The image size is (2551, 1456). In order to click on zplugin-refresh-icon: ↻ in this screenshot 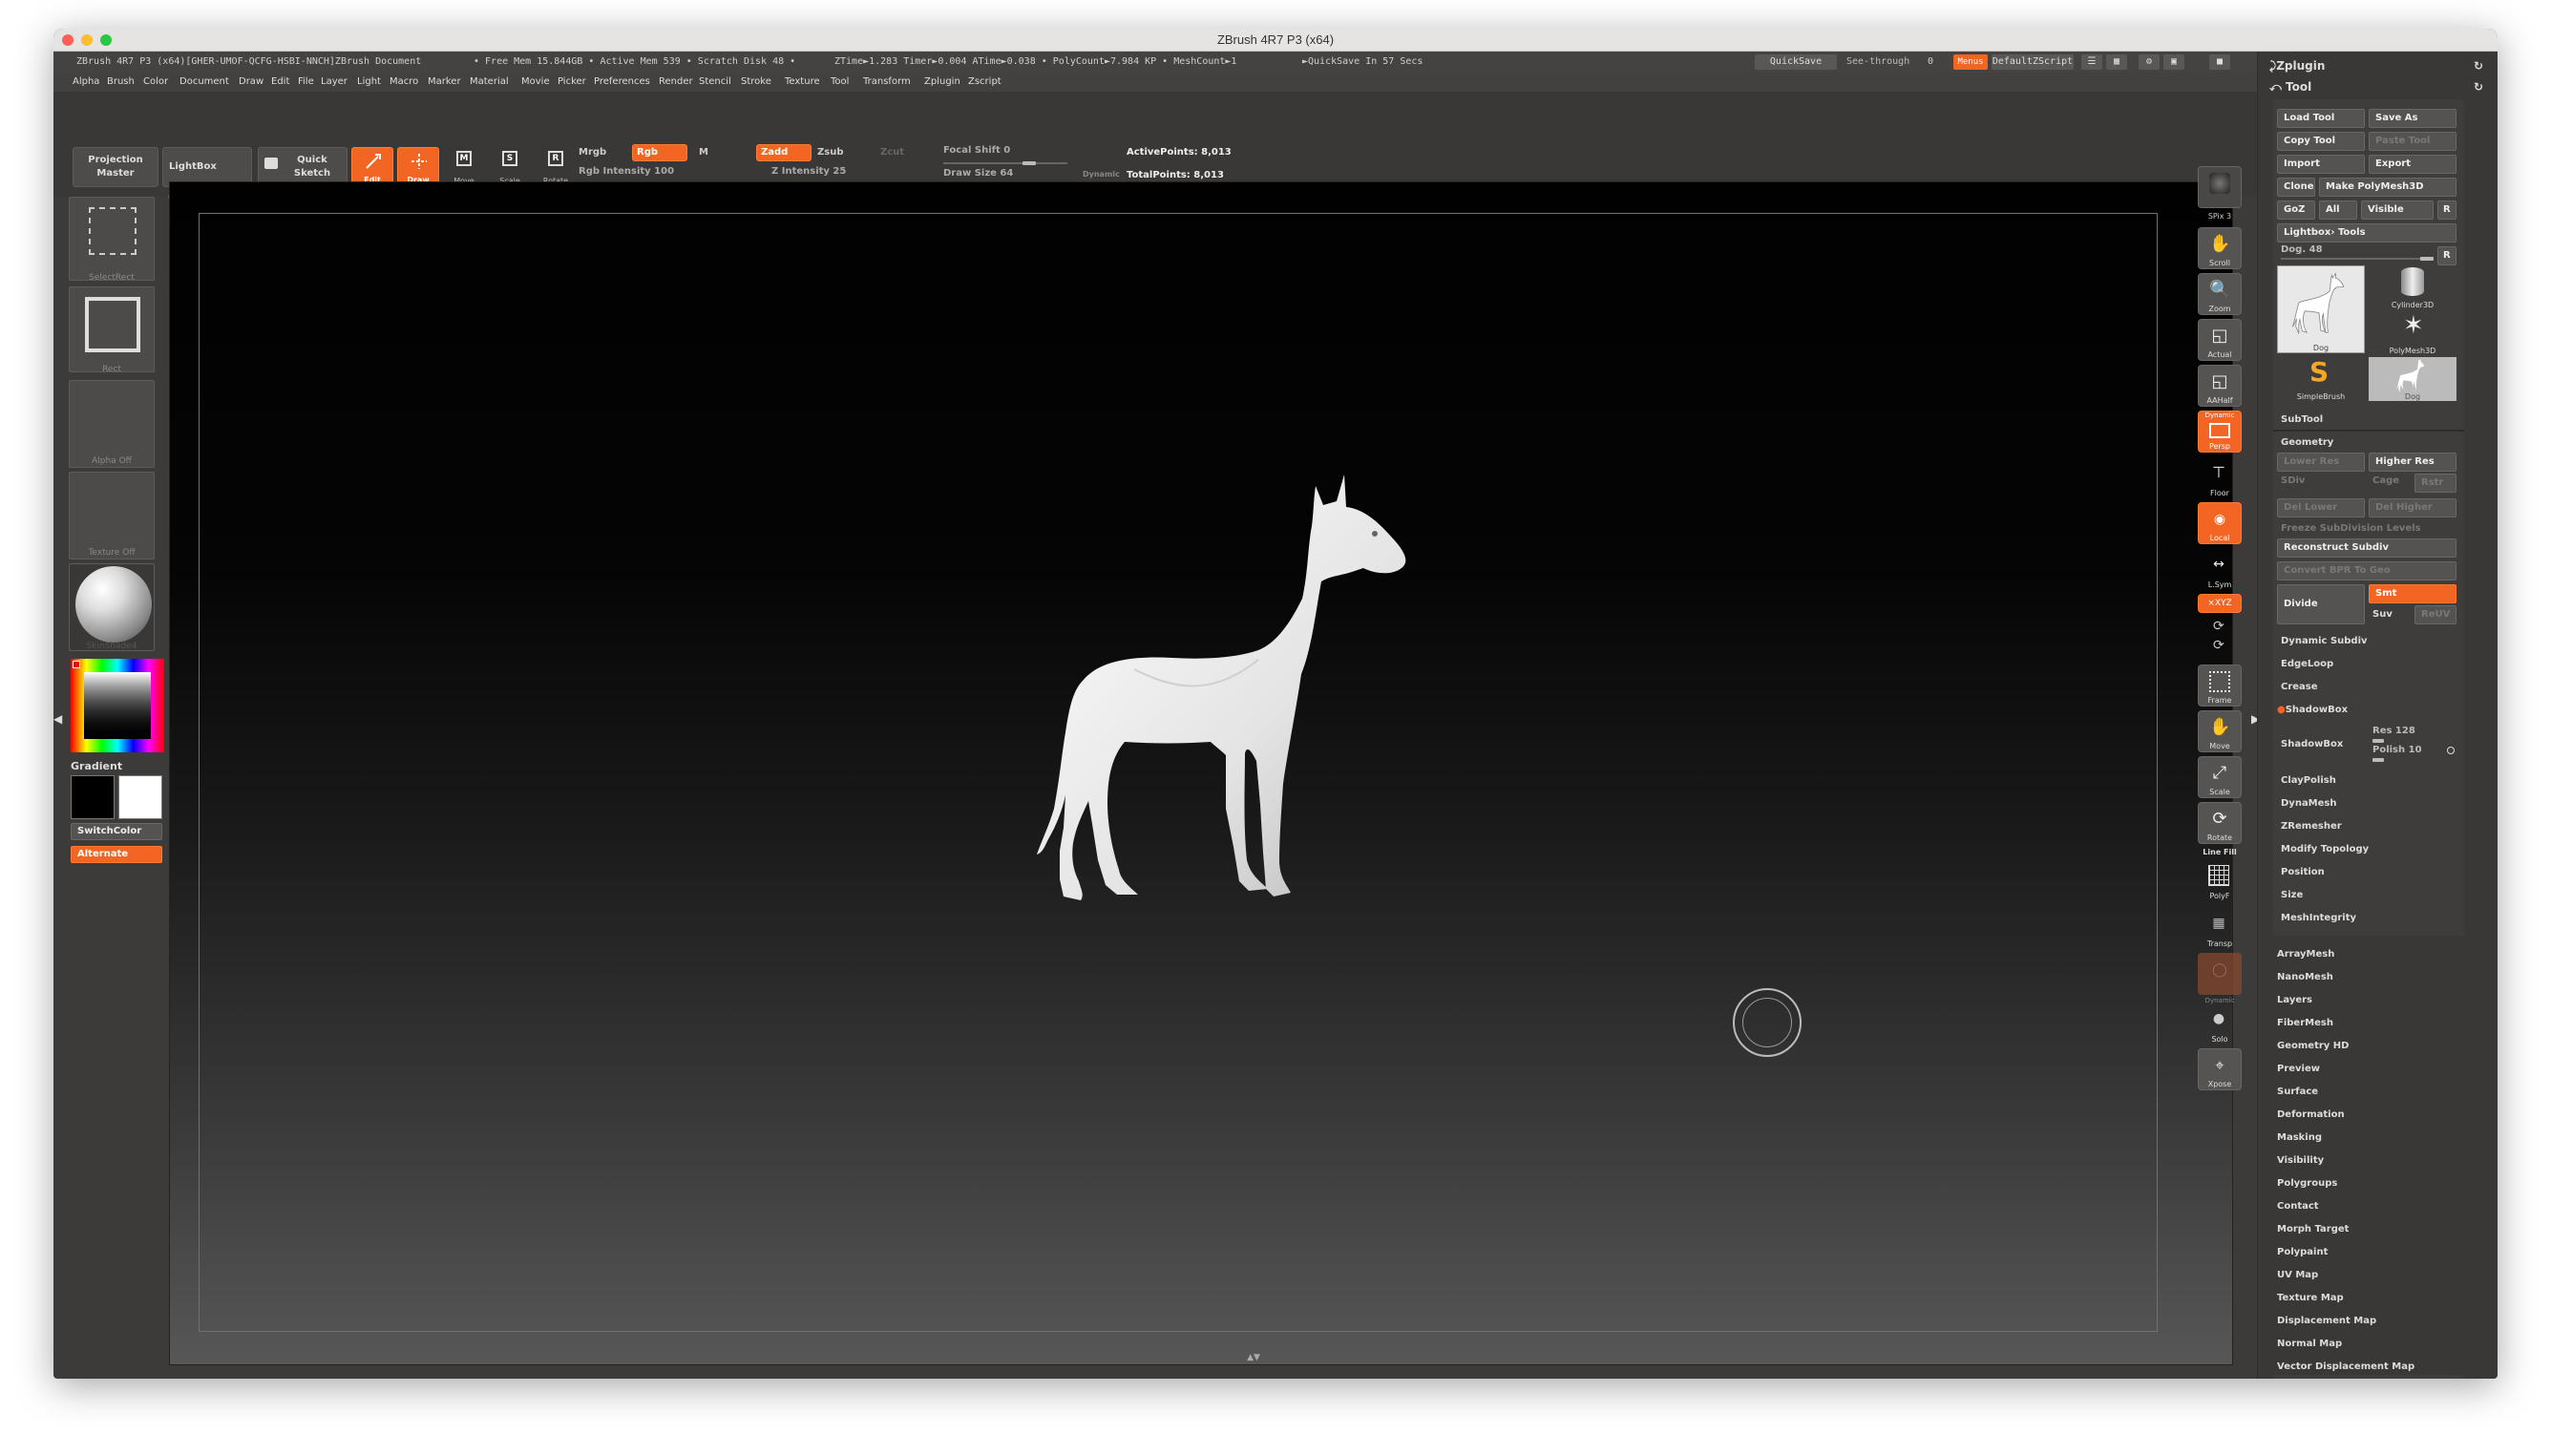, I will do `click(2478, 66)`.